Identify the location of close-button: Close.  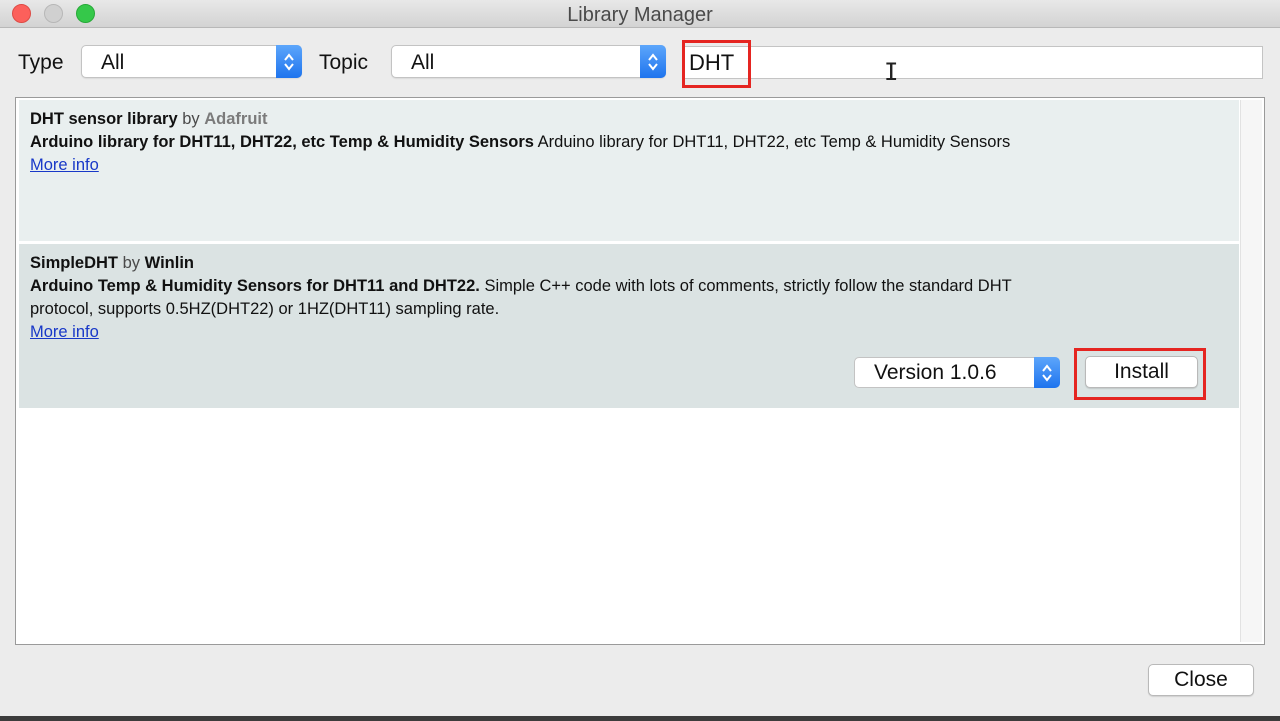
(1201, 680).